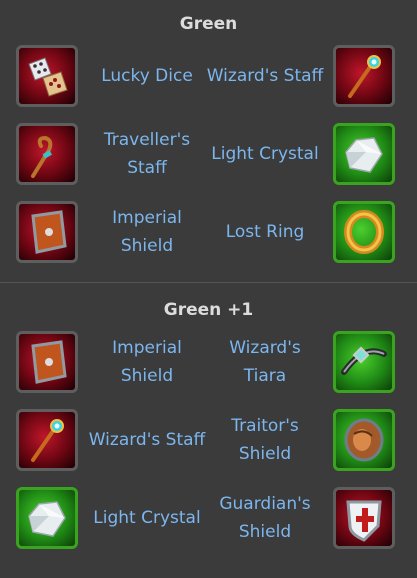  What do you see at coordinates (364, 232) in the screenshot?
I see `ring-icon` at bounding box center [364, 232].